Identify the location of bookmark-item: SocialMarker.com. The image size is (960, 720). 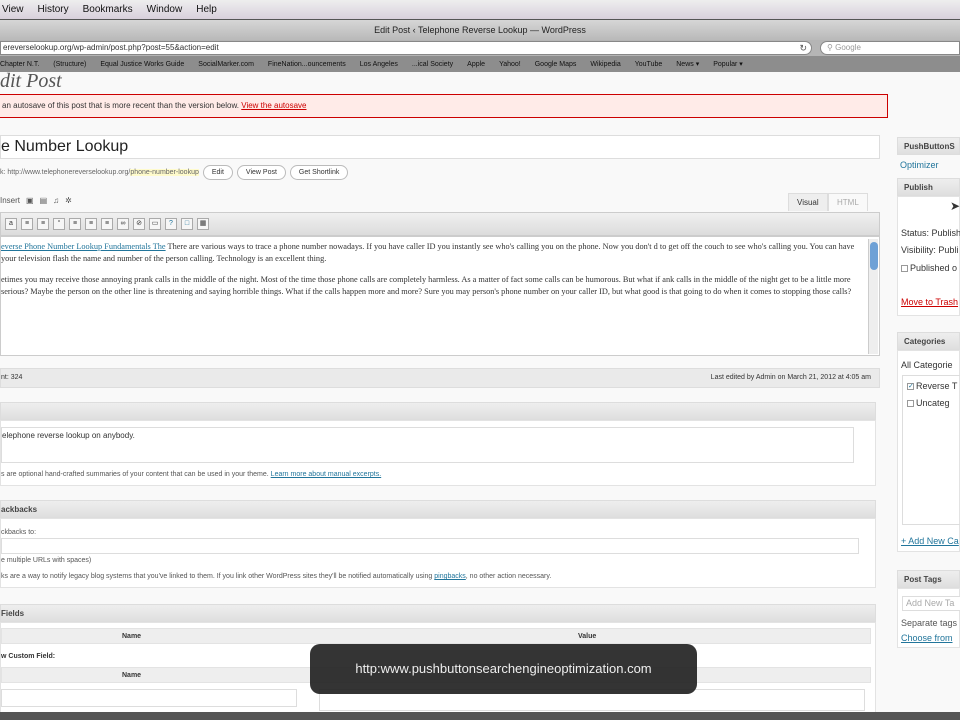
(226, 64).